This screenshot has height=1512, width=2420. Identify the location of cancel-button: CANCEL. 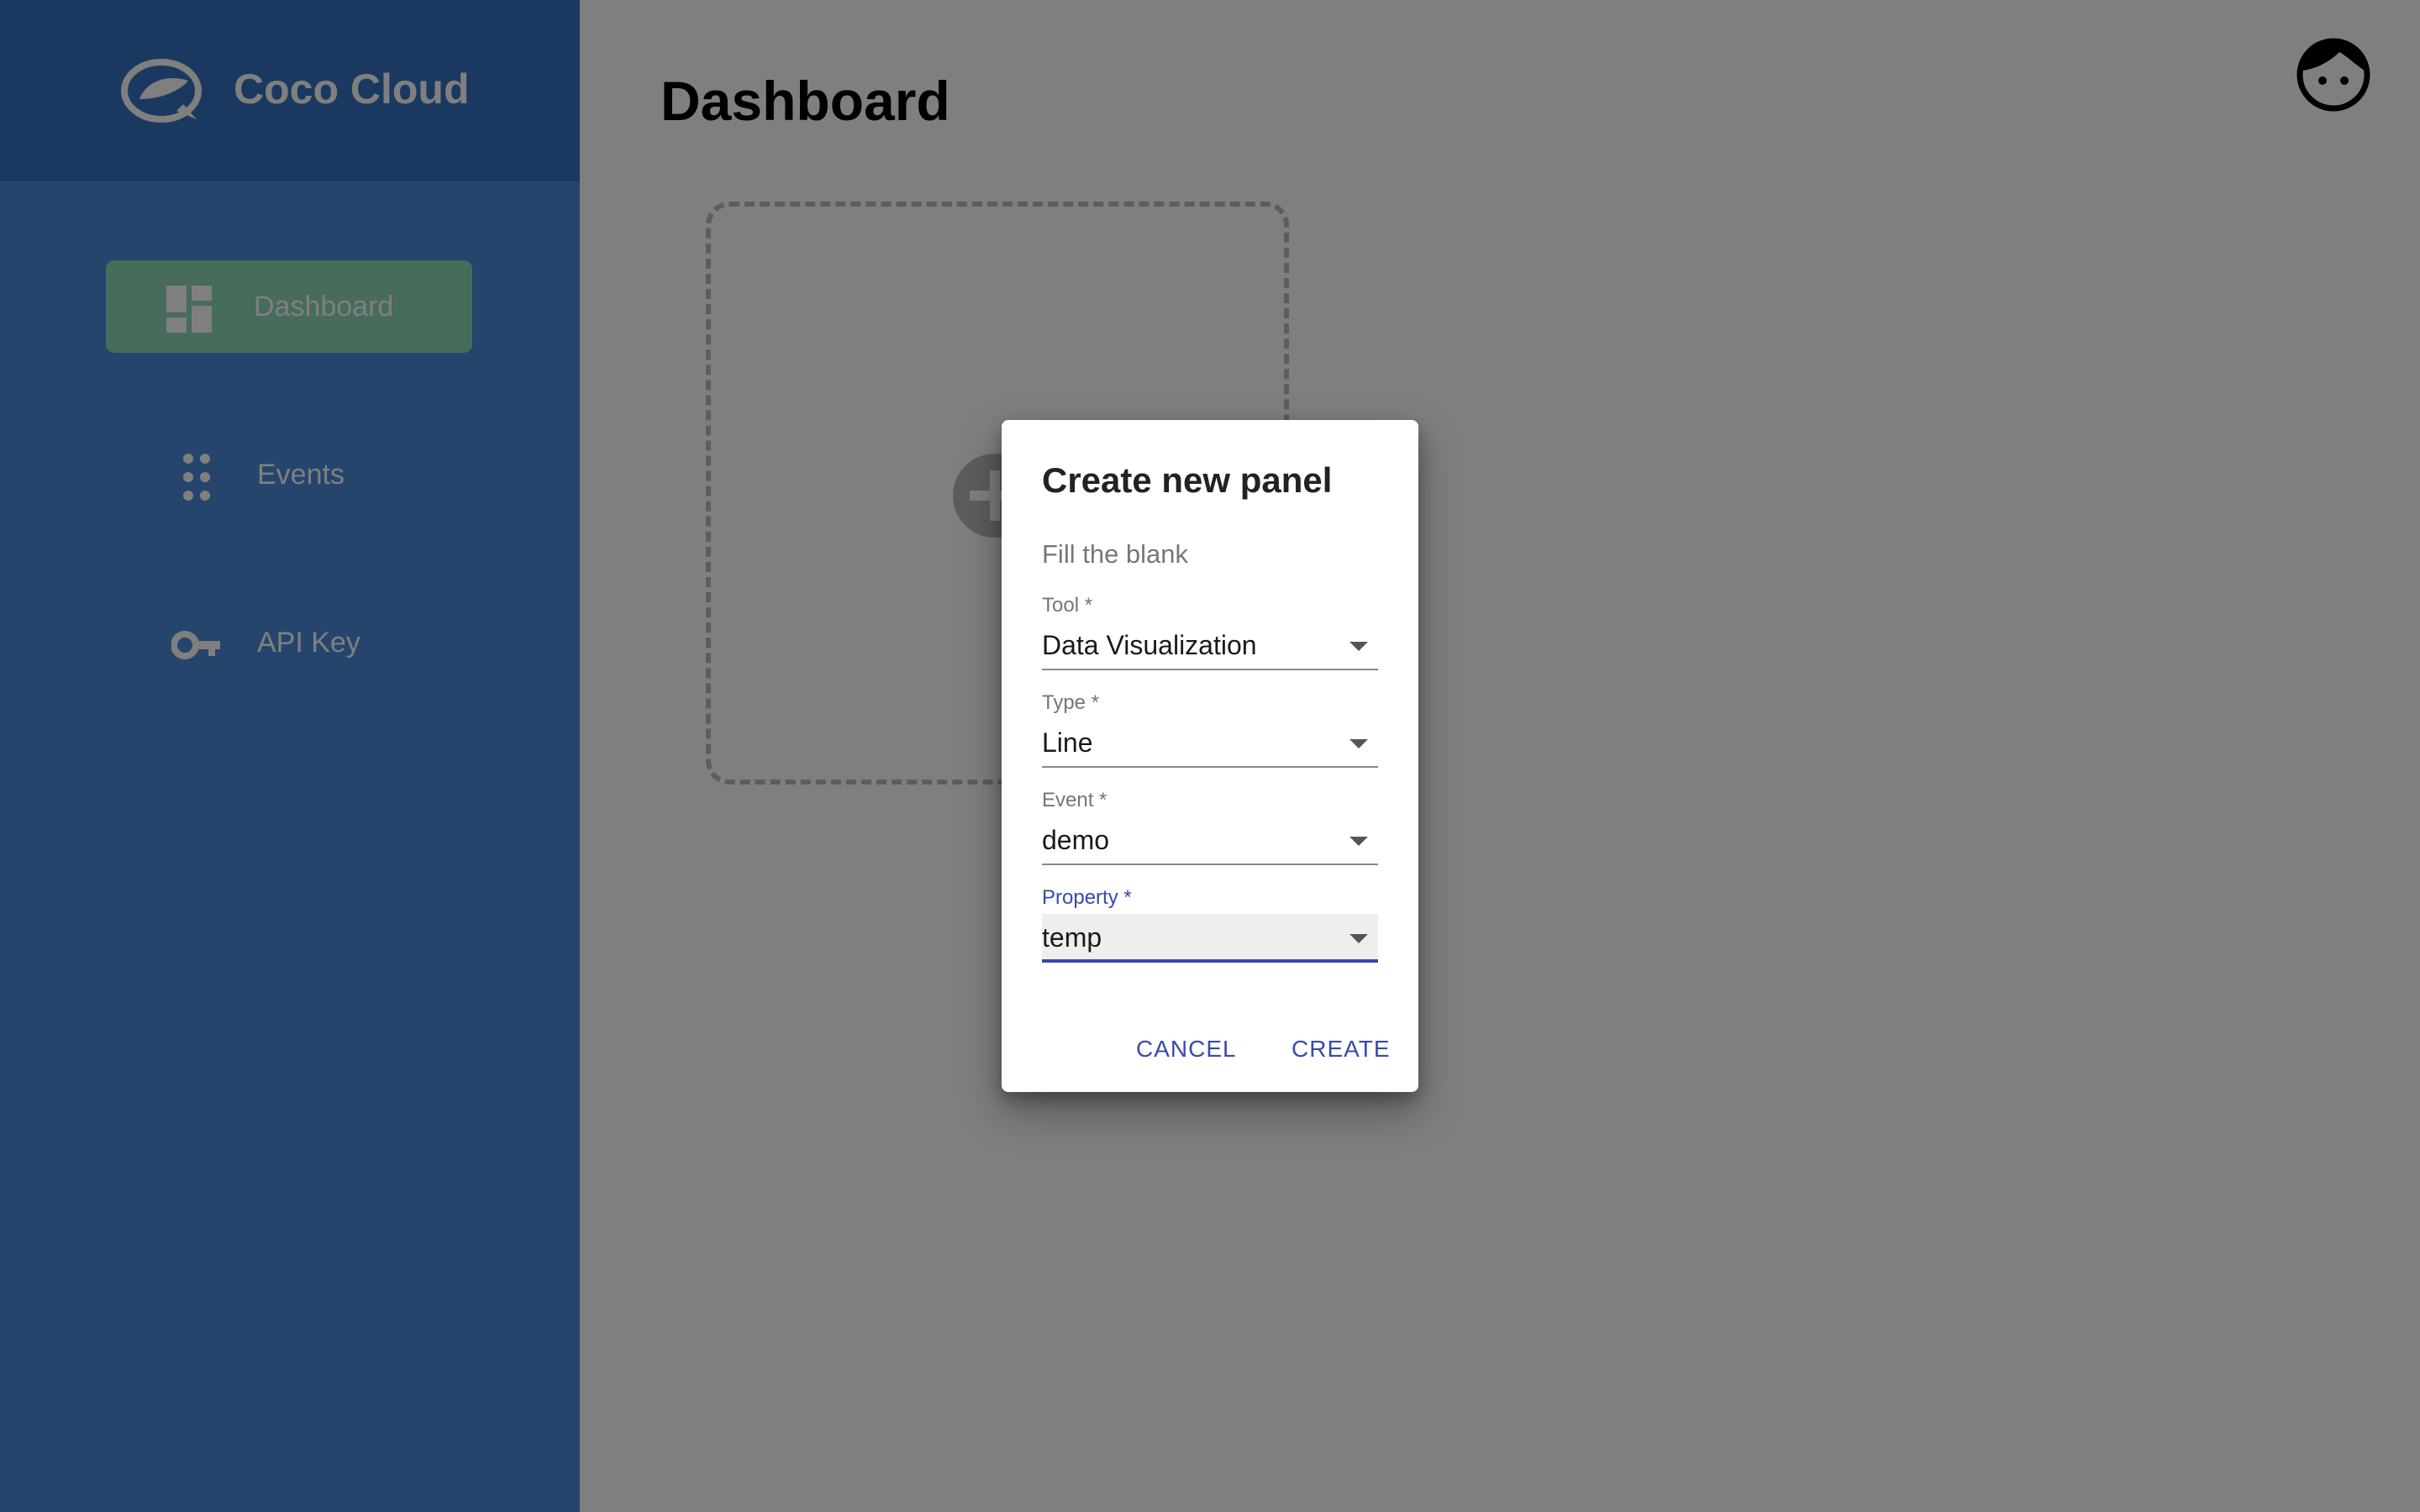
(1186, 1049).